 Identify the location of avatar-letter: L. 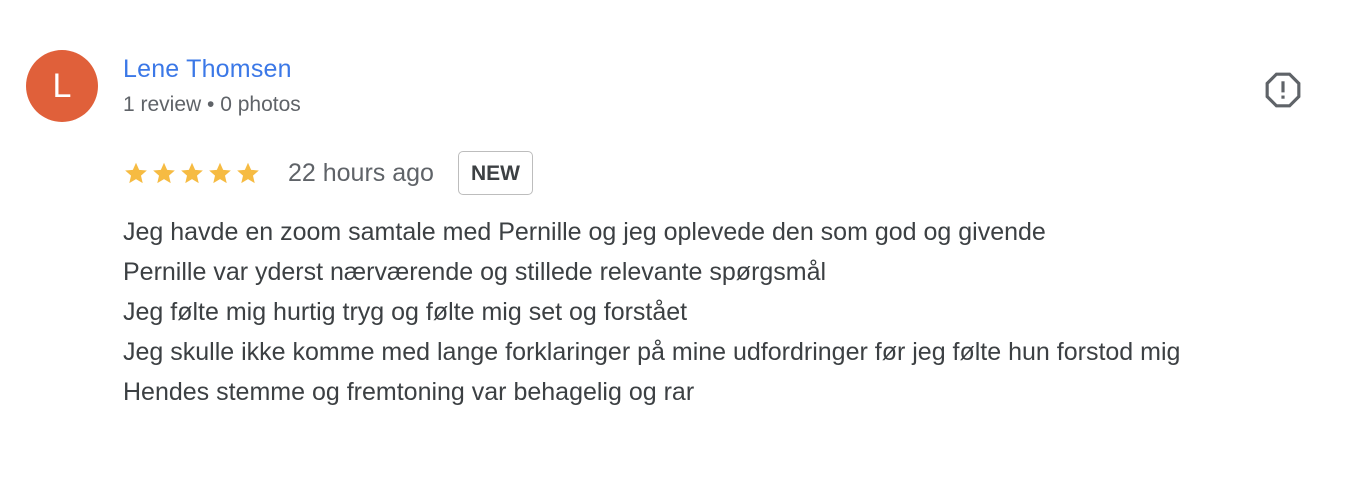
(62, 85).